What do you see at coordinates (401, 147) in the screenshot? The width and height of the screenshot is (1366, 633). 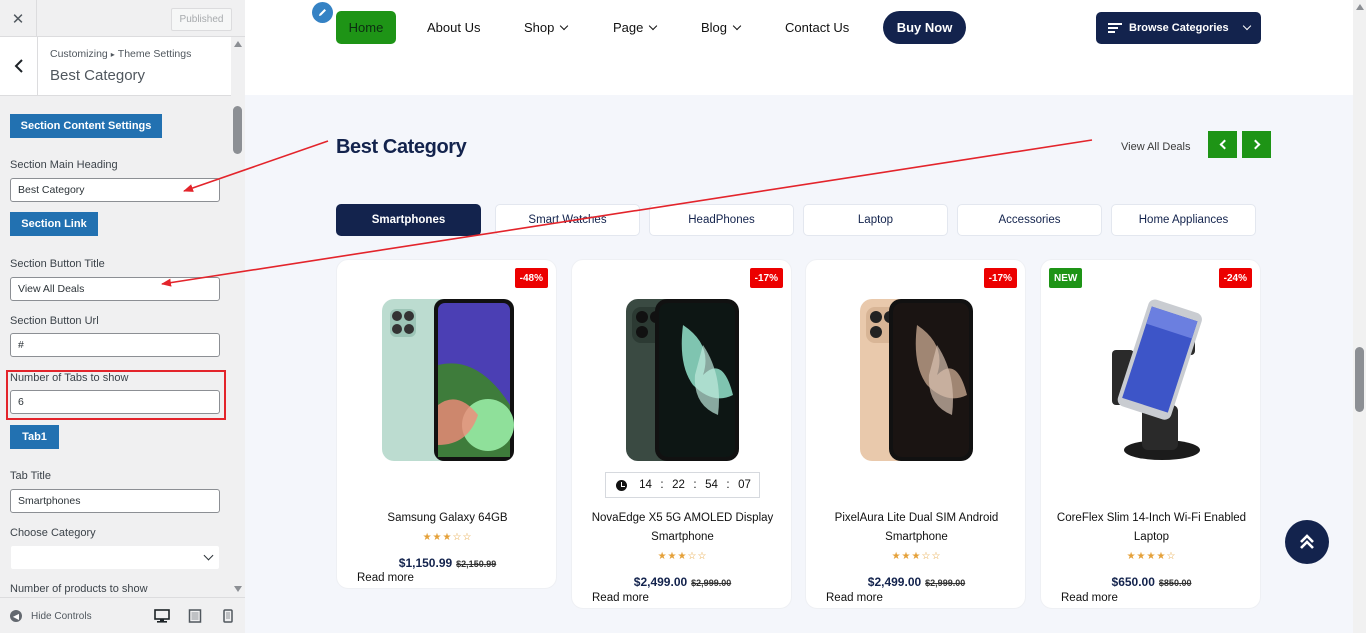 I see `section-heading: Best Category` at bounding box center [401, 147].